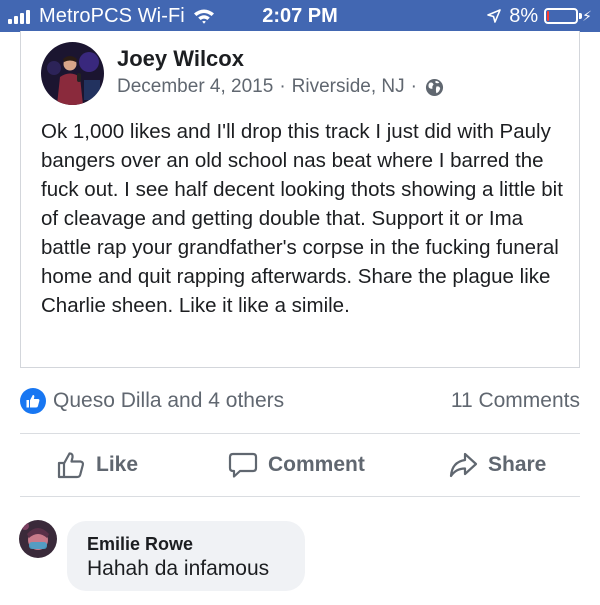 This screenshot has width=600, height=605. I want to click on status-right: 8% ⚡, so click(539, 16).